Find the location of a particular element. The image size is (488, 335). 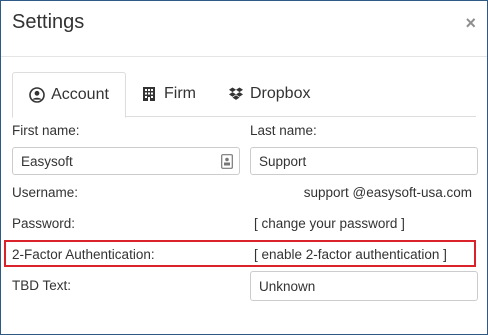

username-value: support @easysoft-usa.com is located at coordinates (387, 192).